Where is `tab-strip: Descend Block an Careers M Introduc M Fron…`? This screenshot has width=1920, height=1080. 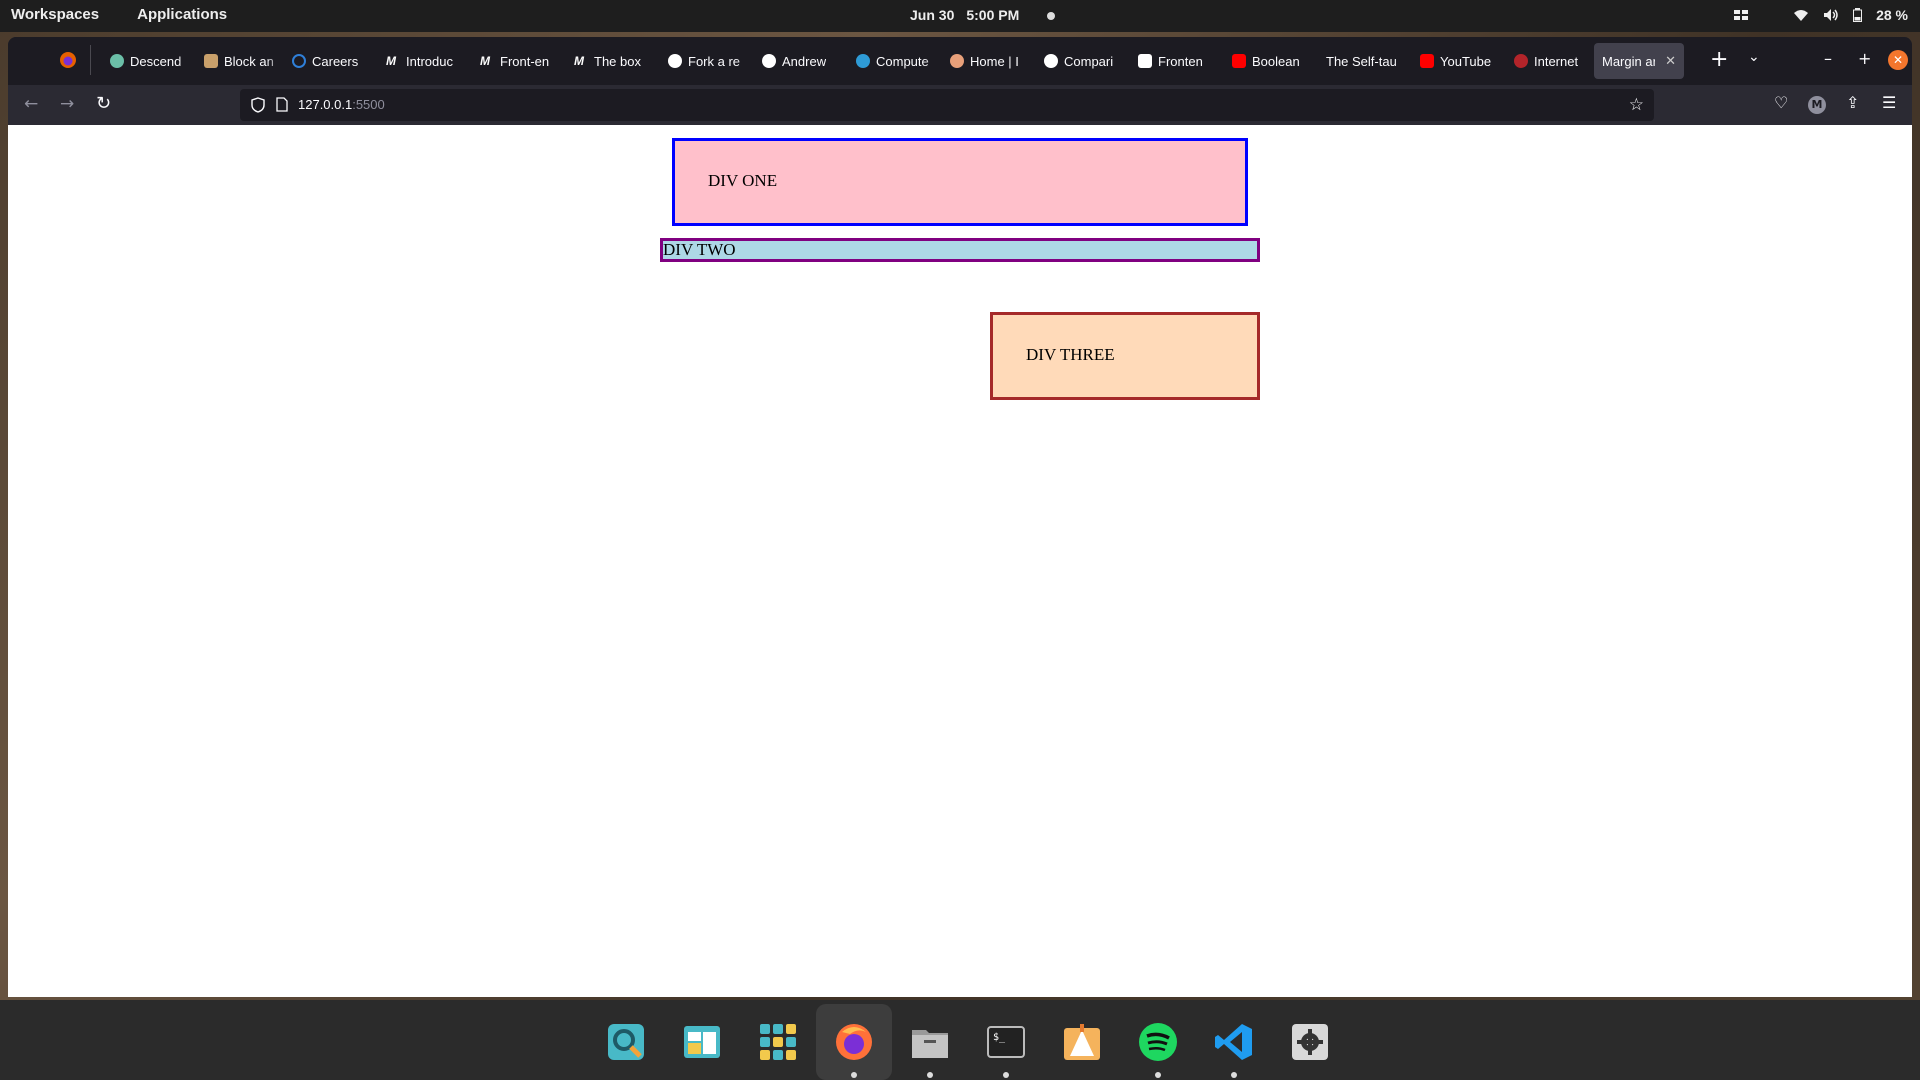 tab-strip: Descend Block an Careers M Introduc M Fron… is located at coordinates (960, 61).